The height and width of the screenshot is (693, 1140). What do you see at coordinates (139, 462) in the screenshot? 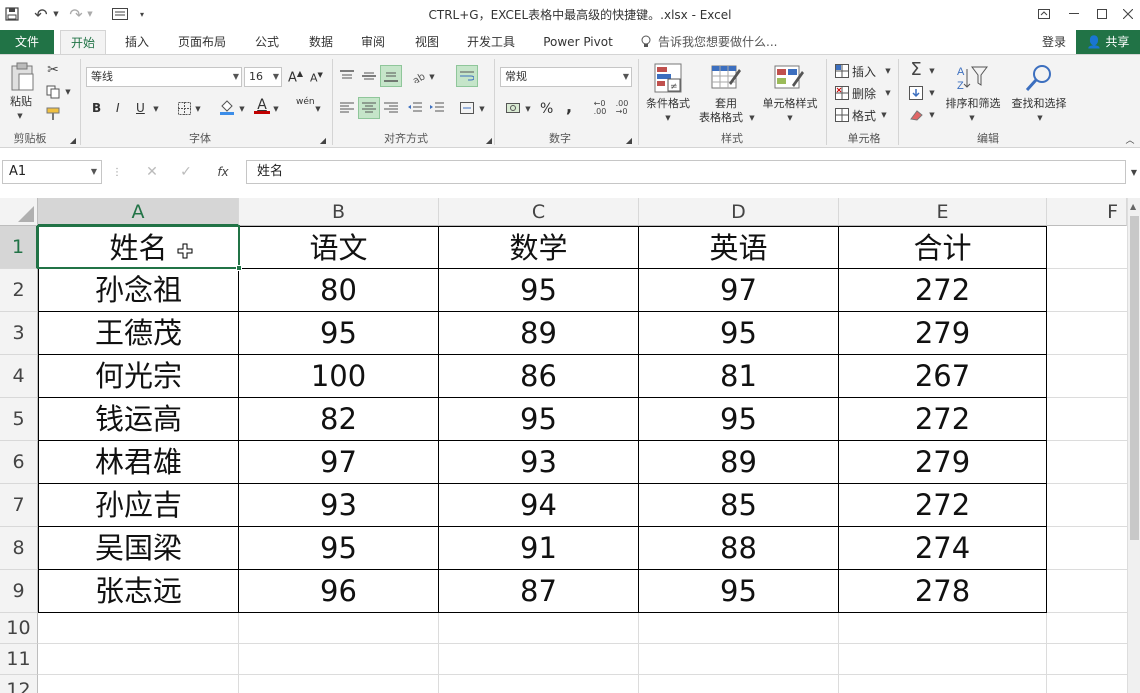
I see `cell-a6: 林君雄` at bounding box center [139, 462].